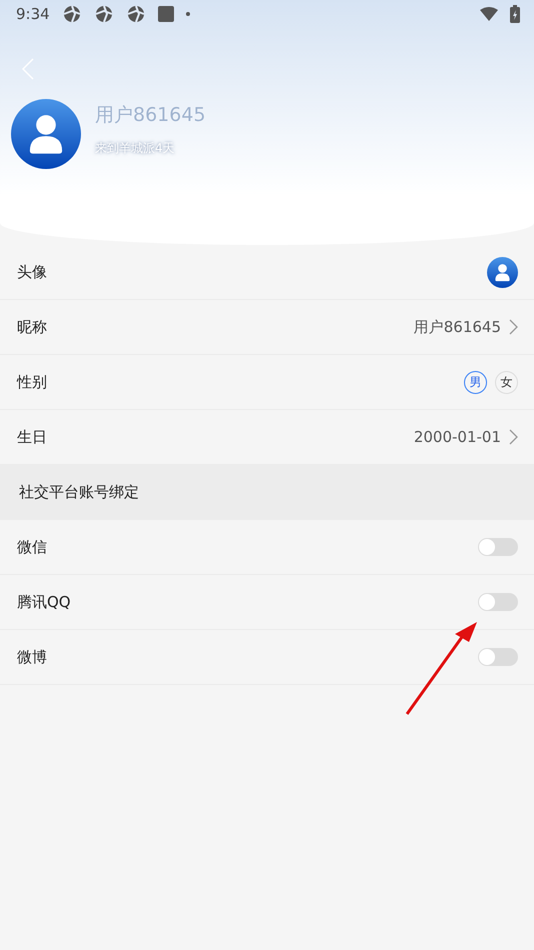  I want to click on section-header: 社交平台账号绑定, so click(267, 492).